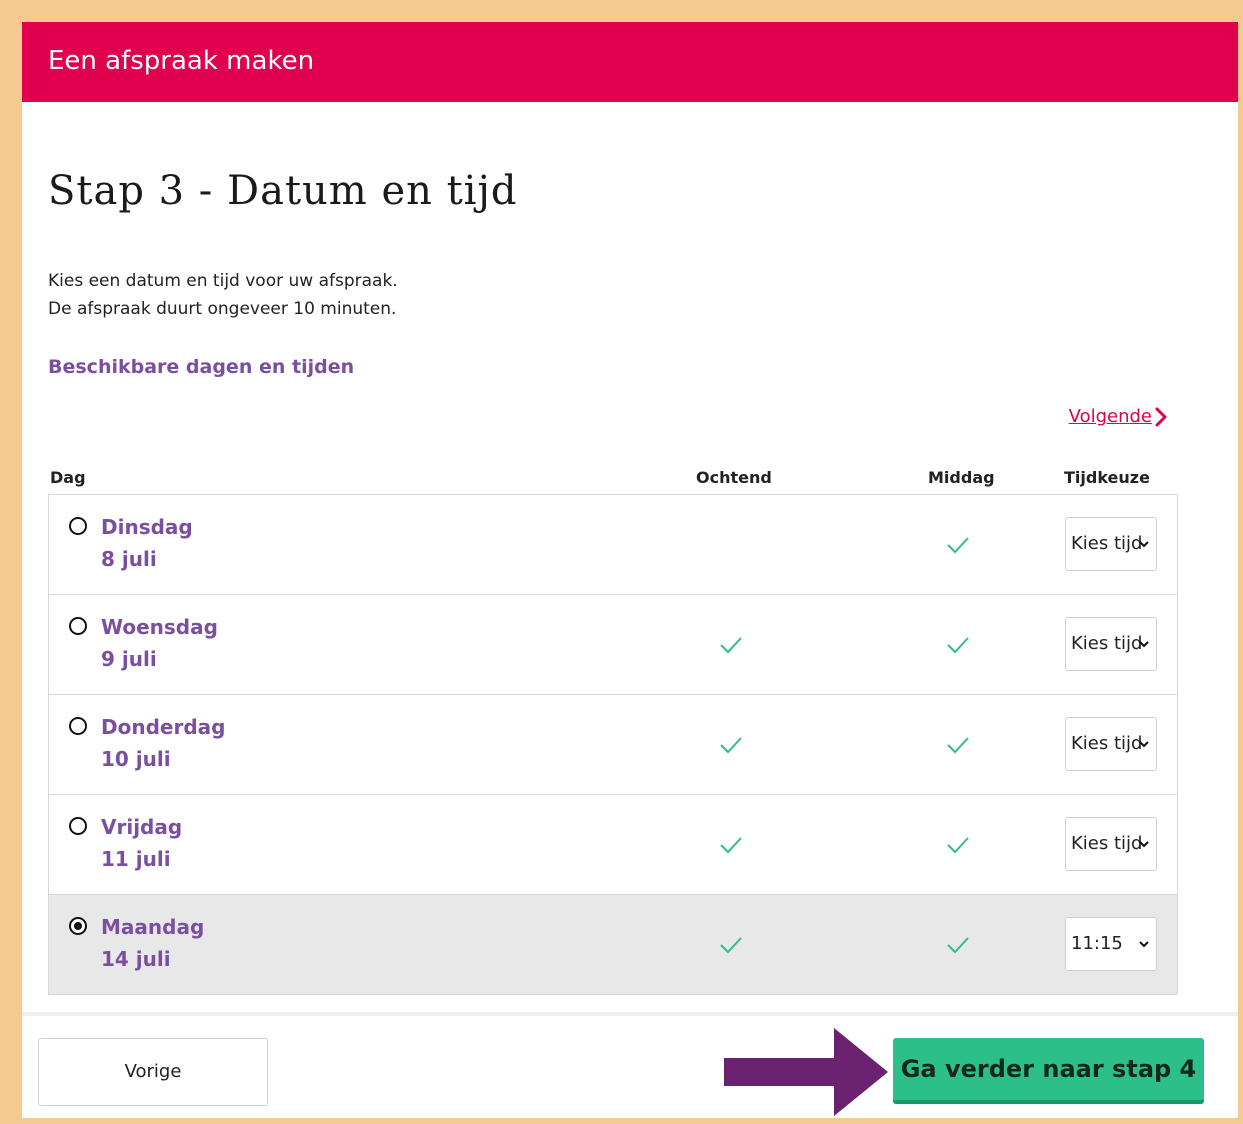  I want to click on table-row: Woensdag 9 juli Kies tijd, so click(613, 645).